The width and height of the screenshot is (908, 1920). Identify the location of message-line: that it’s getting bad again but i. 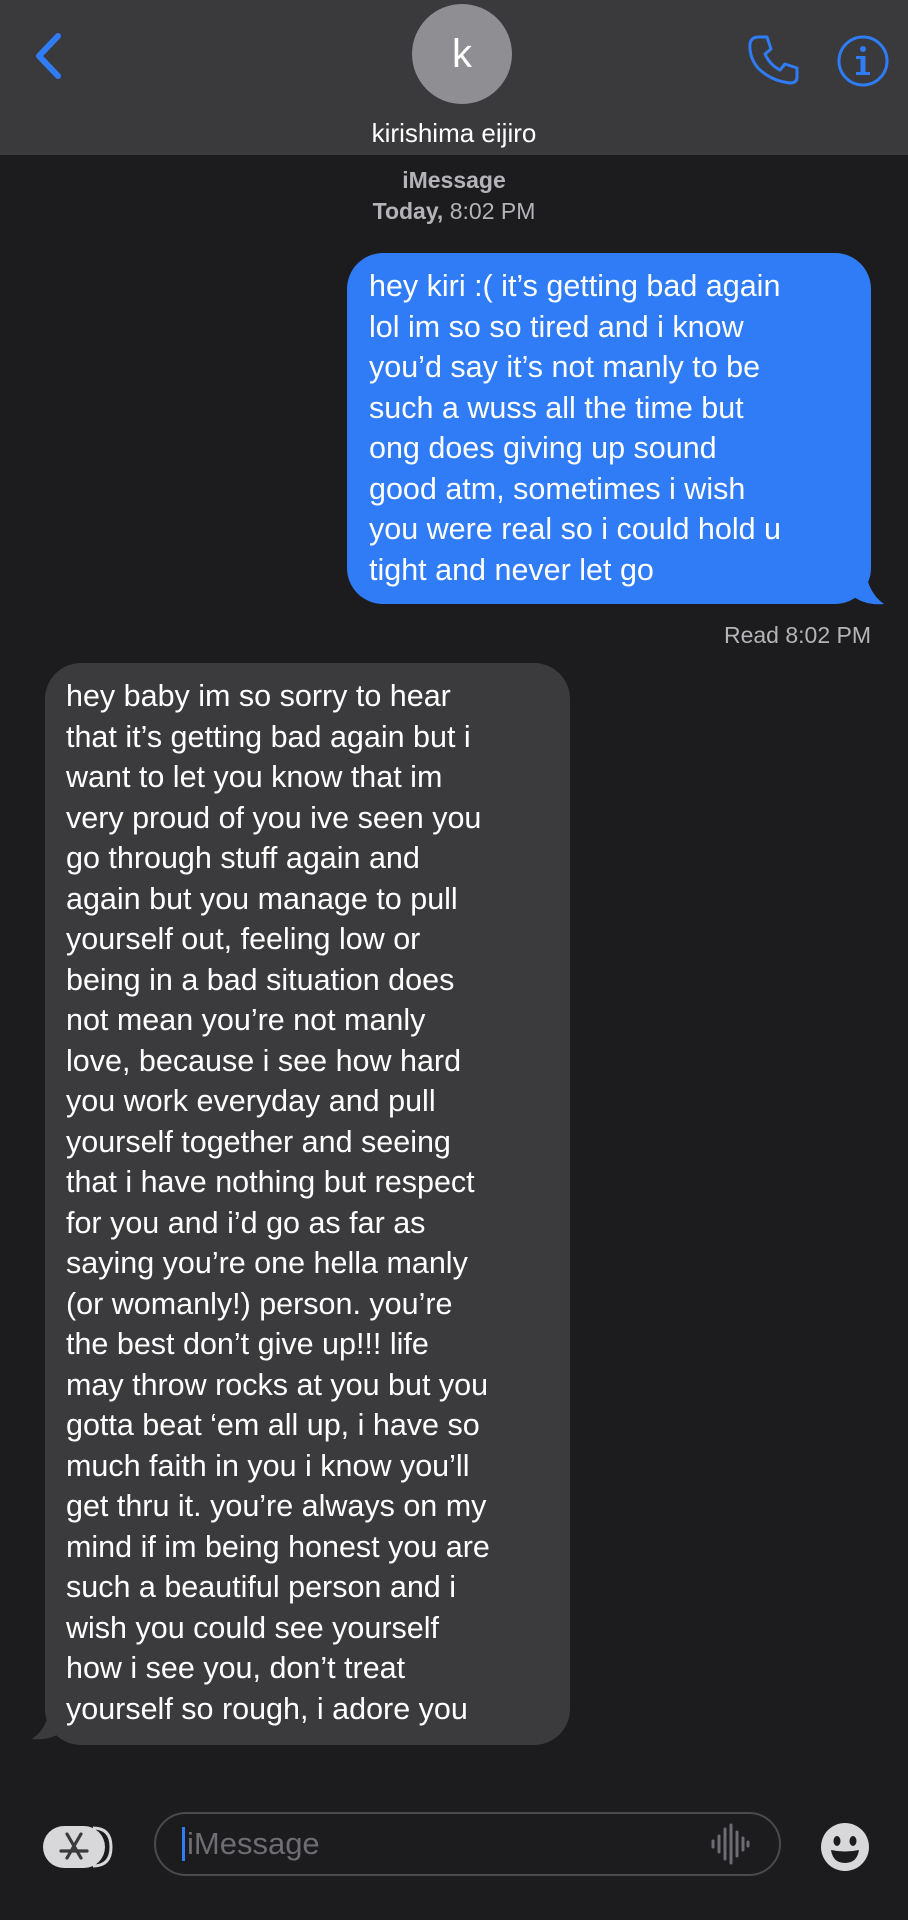
(268, 736).